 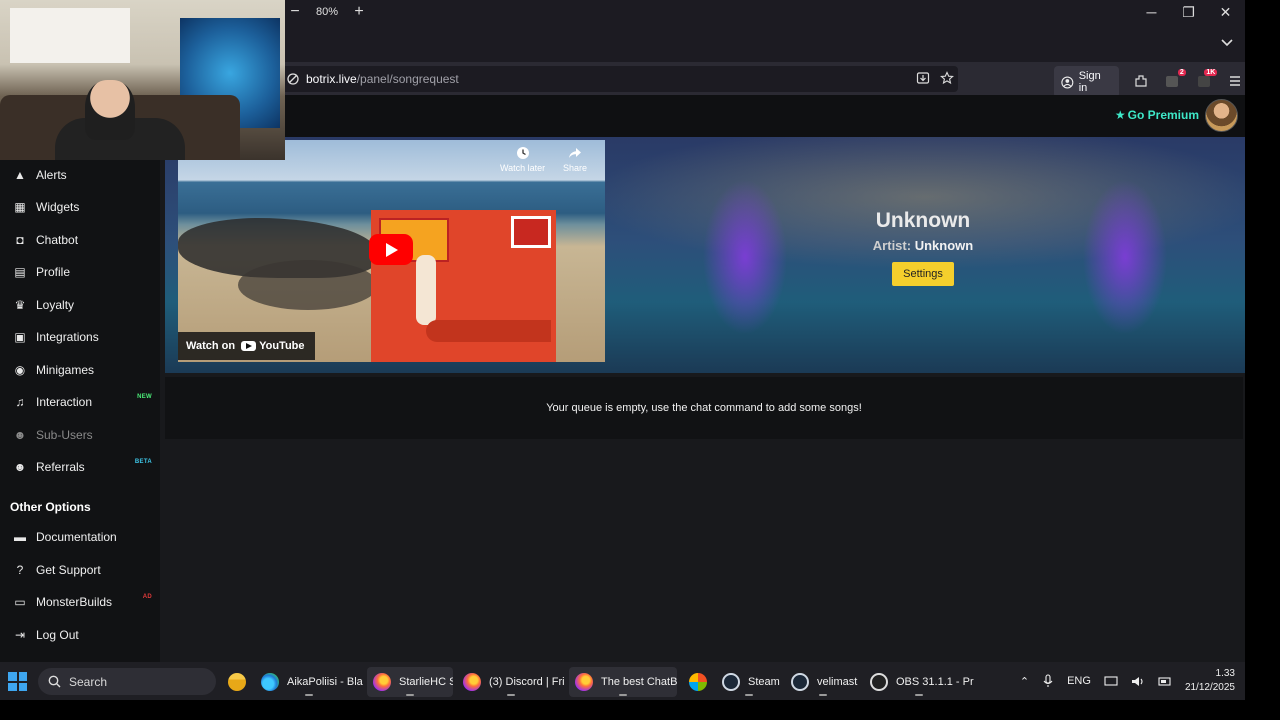 I want to click on sidebar-item-label: Widgets, so click(x=58, y=207).